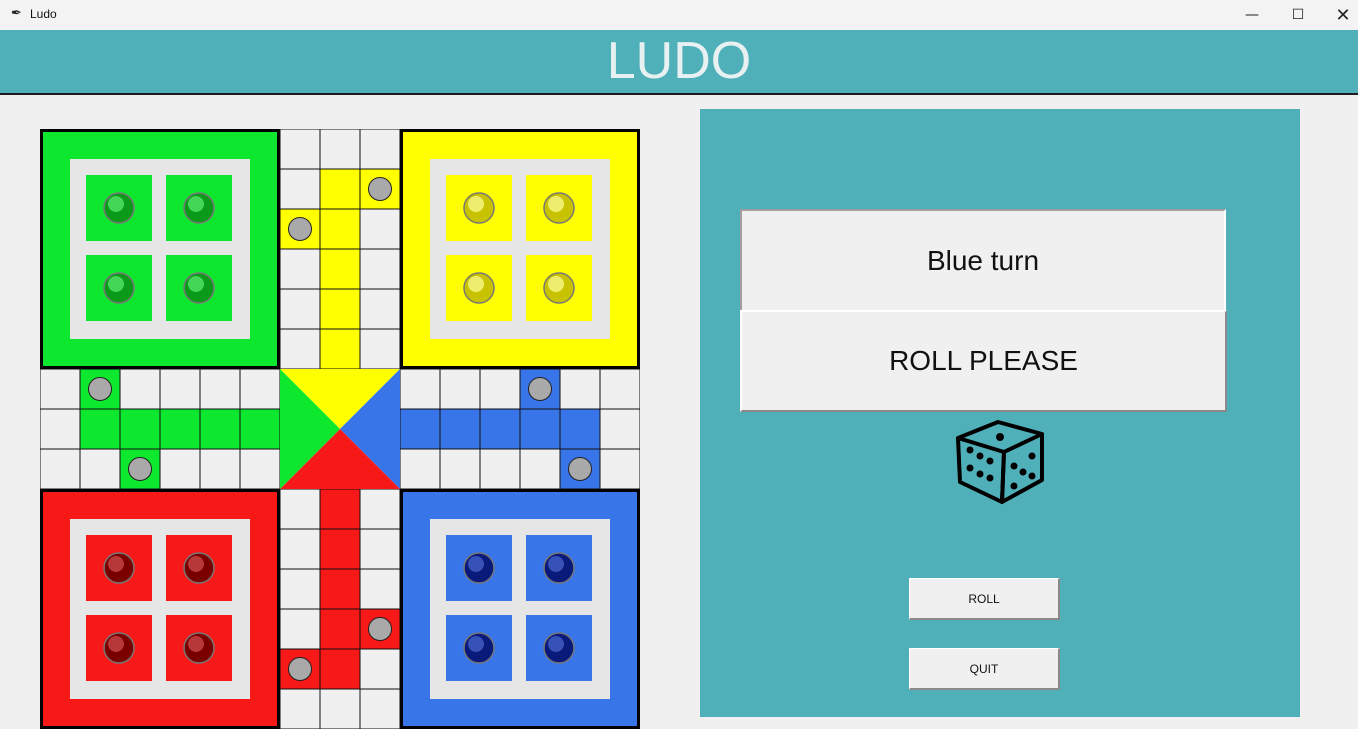 This screenshot has width=1358, height=729. I want to click on roll-button: ROLL, so click(984, 599).